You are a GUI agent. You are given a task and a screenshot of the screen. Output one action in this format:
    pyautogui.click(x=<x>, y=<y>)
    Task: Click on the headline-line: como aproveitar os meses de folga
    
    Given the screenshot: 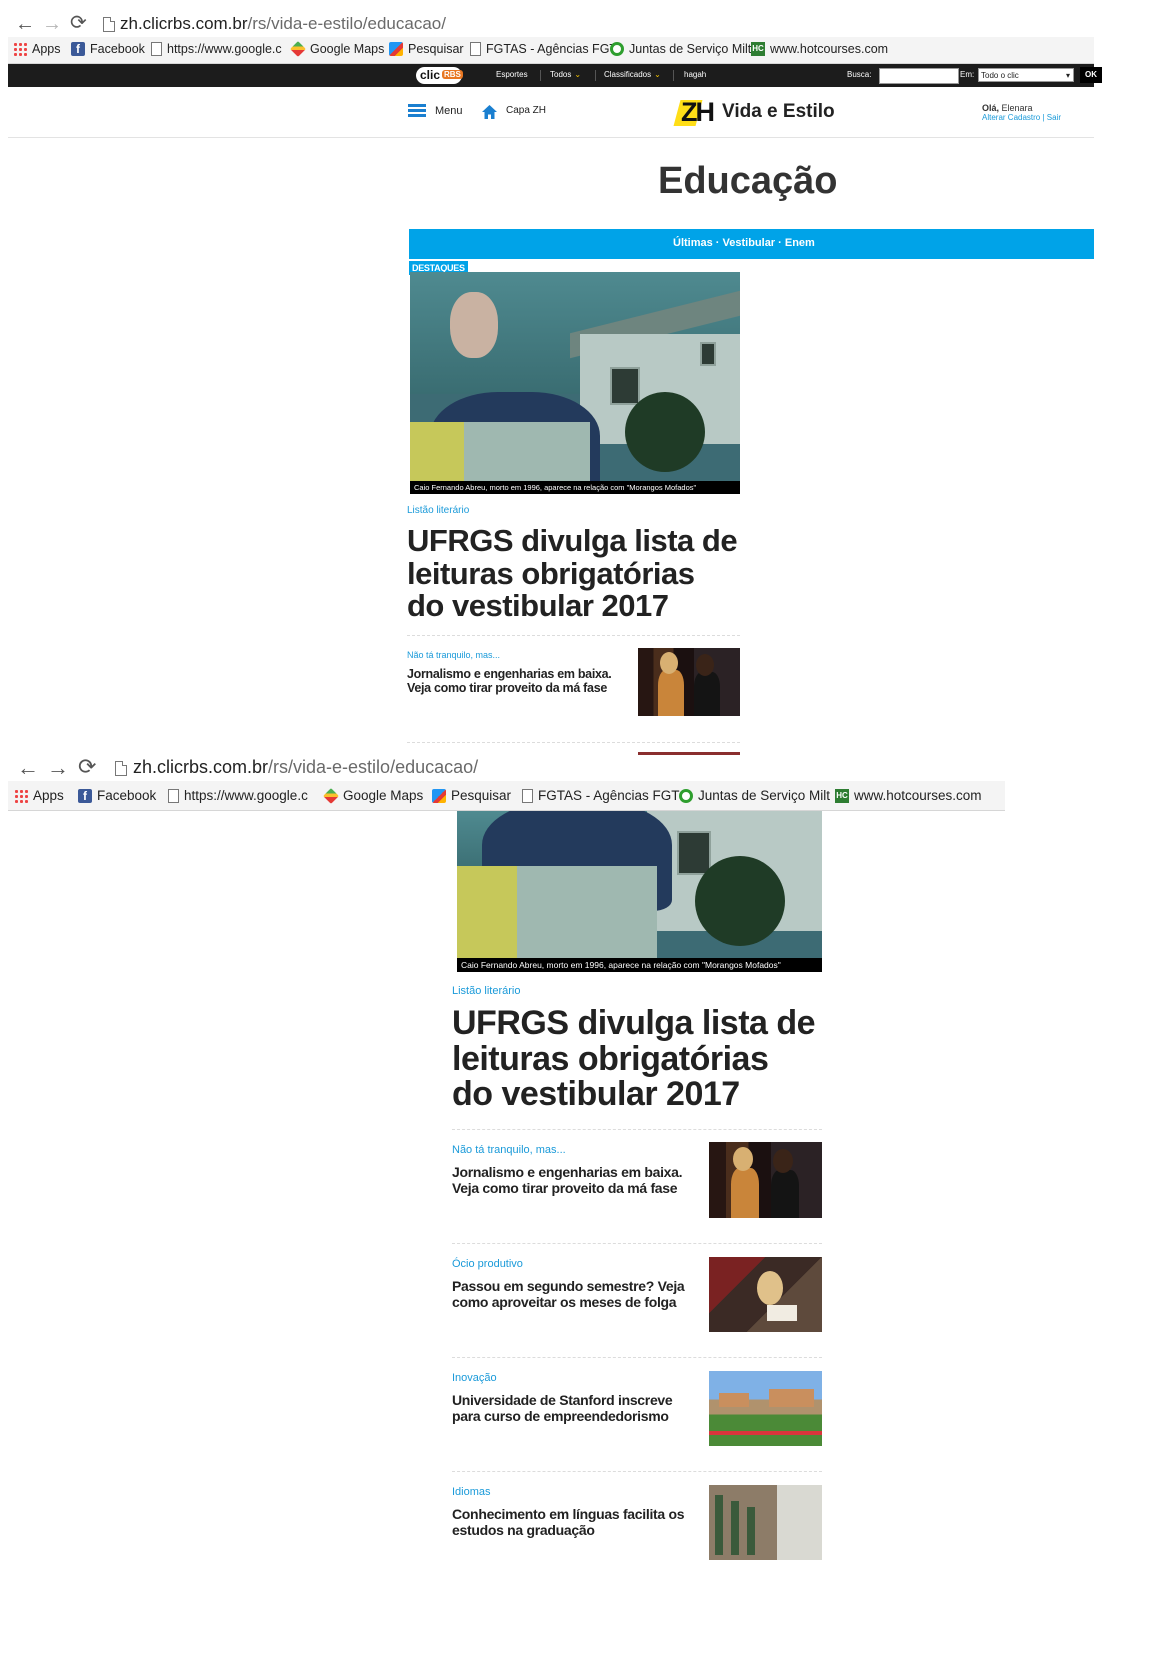 What is the action you would take?
    pyautogui.click(x=564, y=1302)
    